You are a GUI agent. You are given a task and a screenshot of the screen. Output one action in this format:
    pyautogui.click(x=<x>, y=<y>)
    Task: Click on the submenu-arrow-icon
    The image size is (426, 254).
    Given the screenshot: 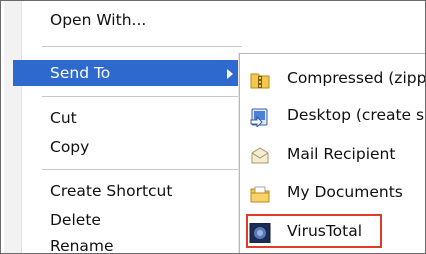 What is the action you would take?
    pyautogui.click(x=230, y=74)
    